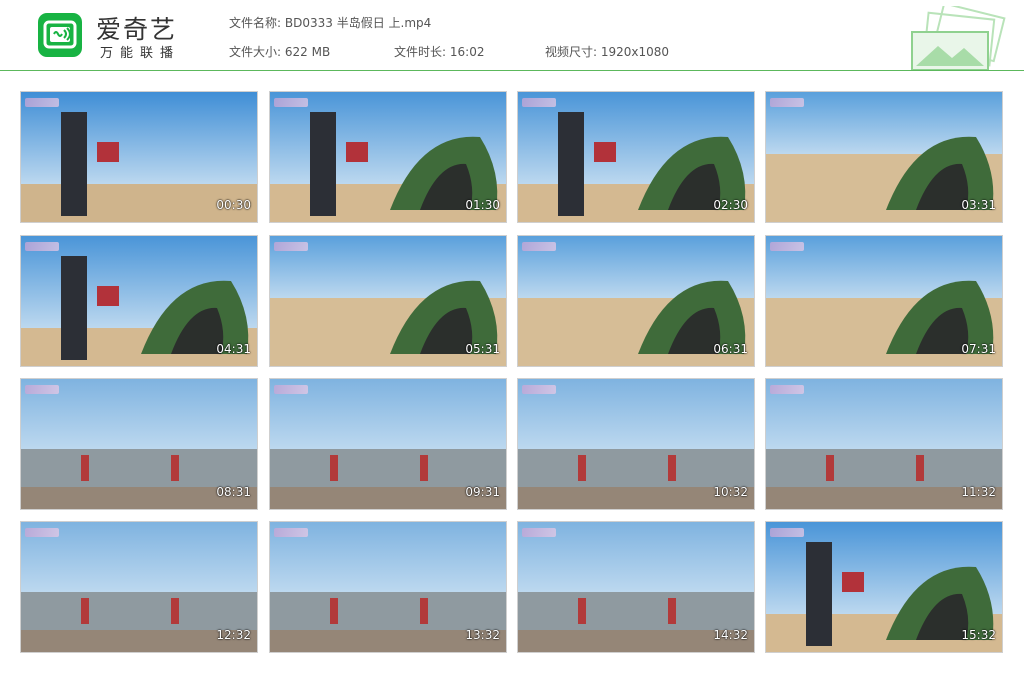  Describe the element at coordinates (307, 52) in the screenshot. I see `file-size-value: 622 MB` at that location.